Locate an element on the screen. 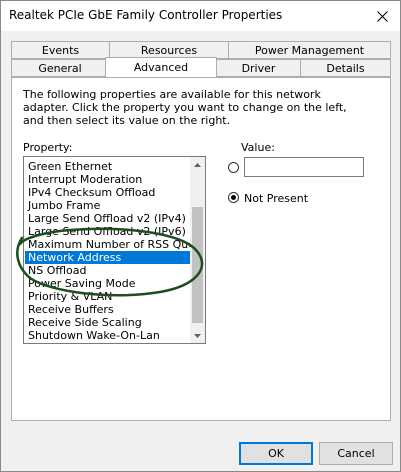 The width and height of the screenshot is (401, 472). tab-general: General is located at coordinates (60, 68).